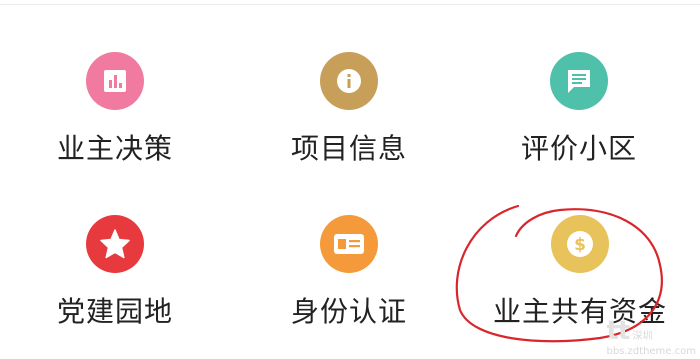 The image size is (700, 359). I want to click on watermark: tt 深圳 bbs.zdtheme.com, so click(651, 336).